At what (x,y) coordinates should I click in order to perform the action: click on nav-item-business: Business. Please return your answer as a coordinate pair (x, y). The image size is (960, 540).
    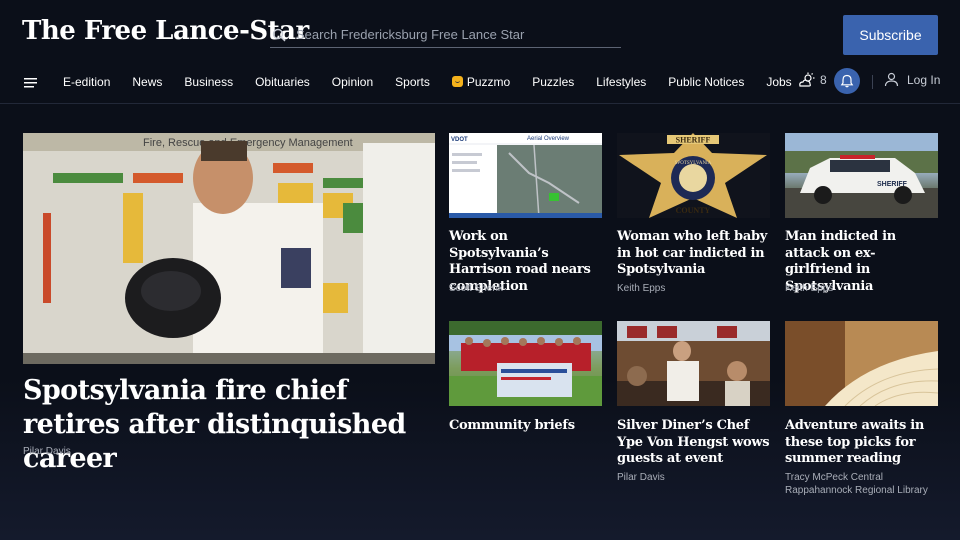
    Looking at the image, I should click on (208, 82).